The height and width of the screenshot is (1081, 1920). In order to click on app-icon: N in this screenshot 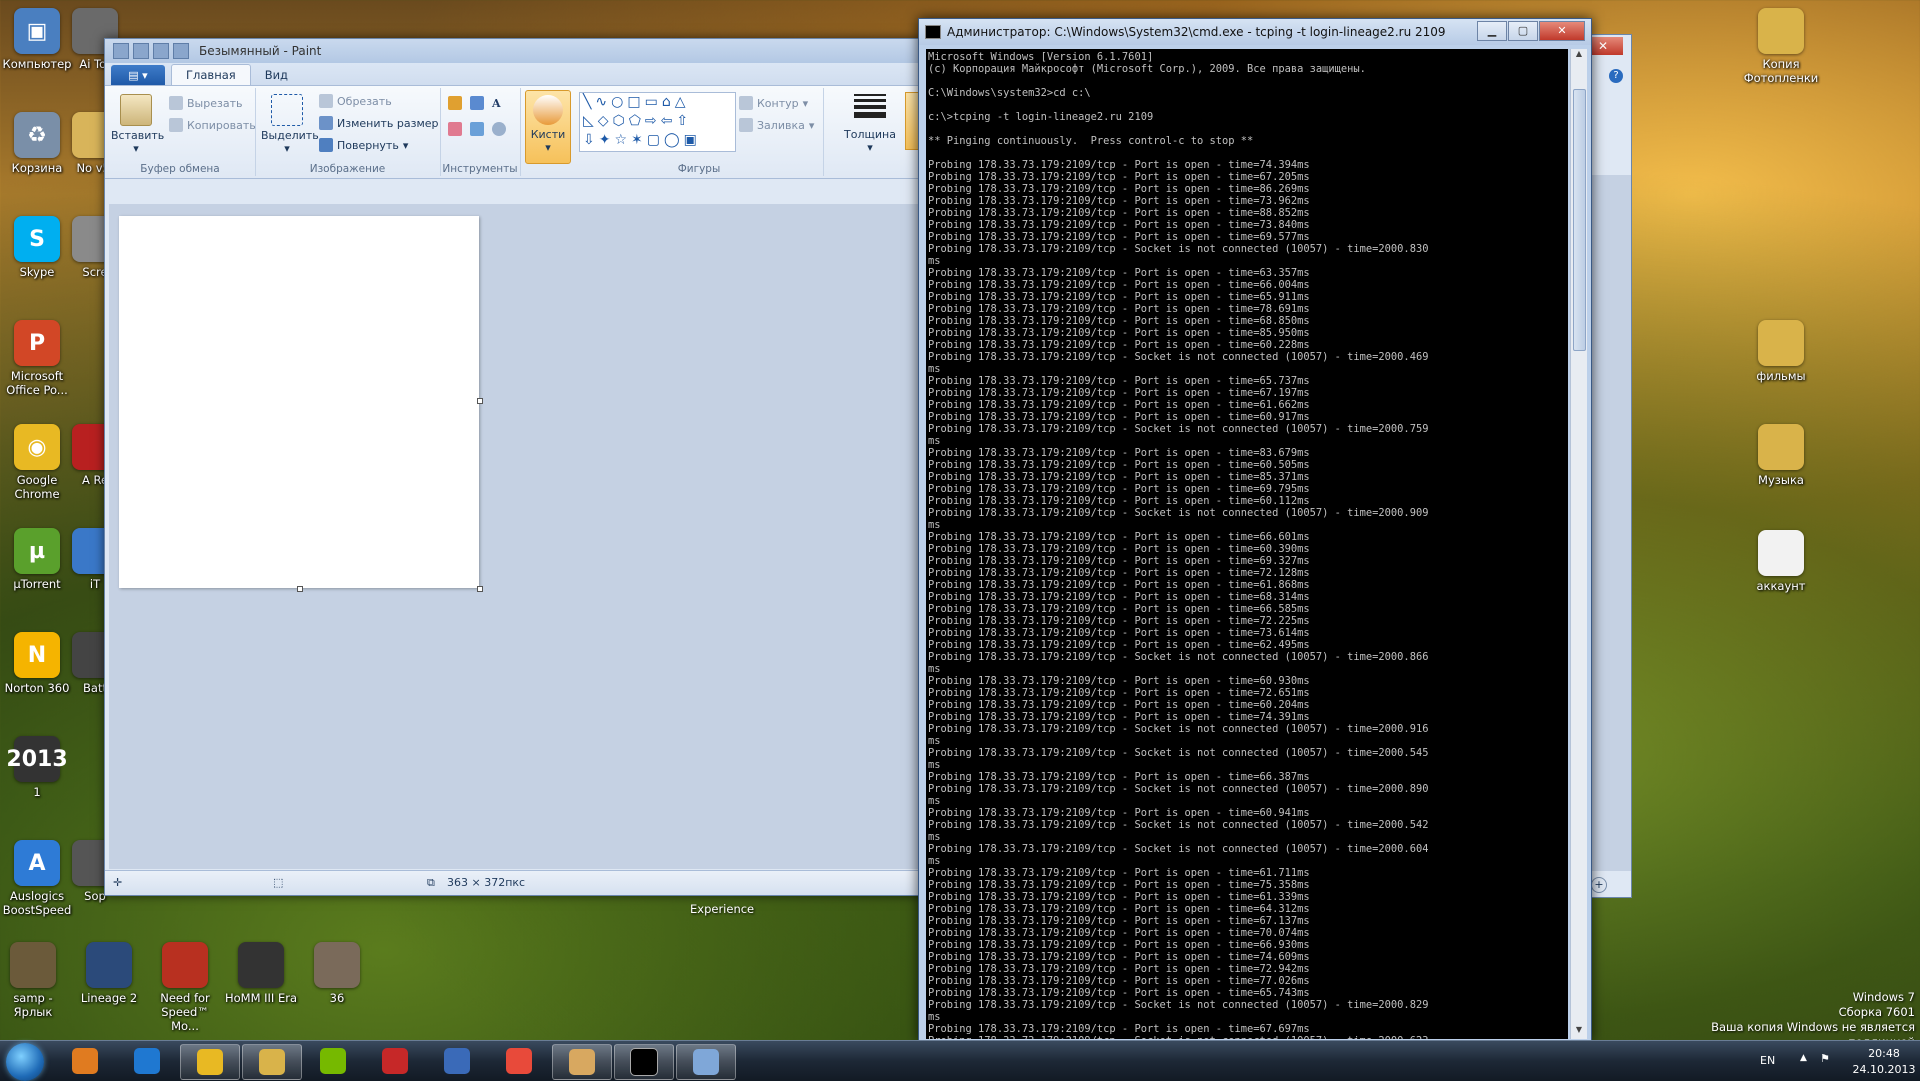, I will do `click(37, 655)`.